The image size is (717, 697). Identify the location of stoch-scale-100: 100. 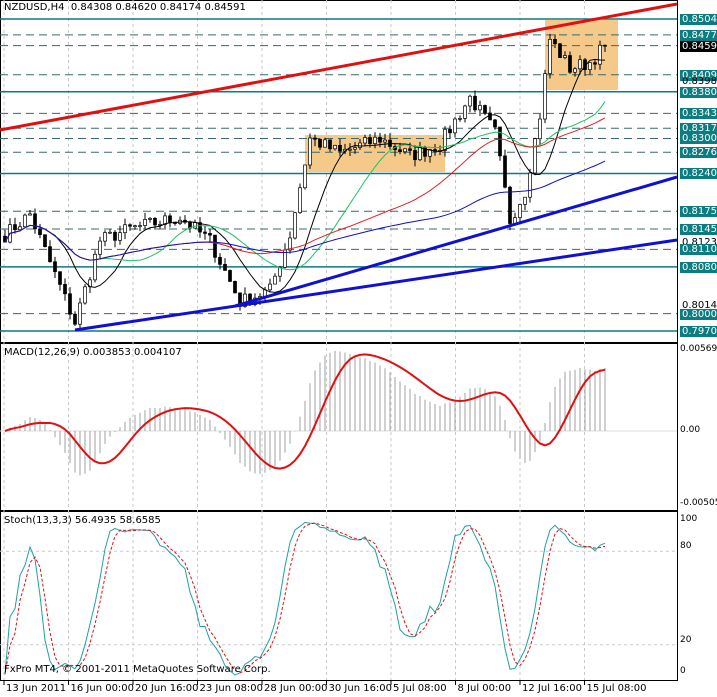
(689, 519).